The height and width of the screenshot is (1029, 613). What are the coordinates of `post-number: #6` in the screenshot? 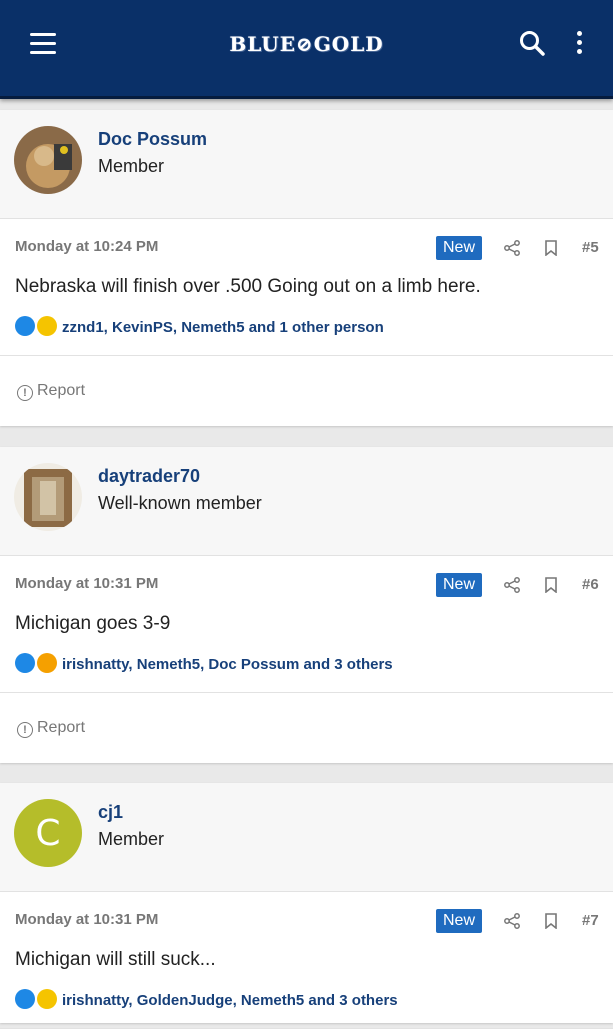 It's located at (590, 584).